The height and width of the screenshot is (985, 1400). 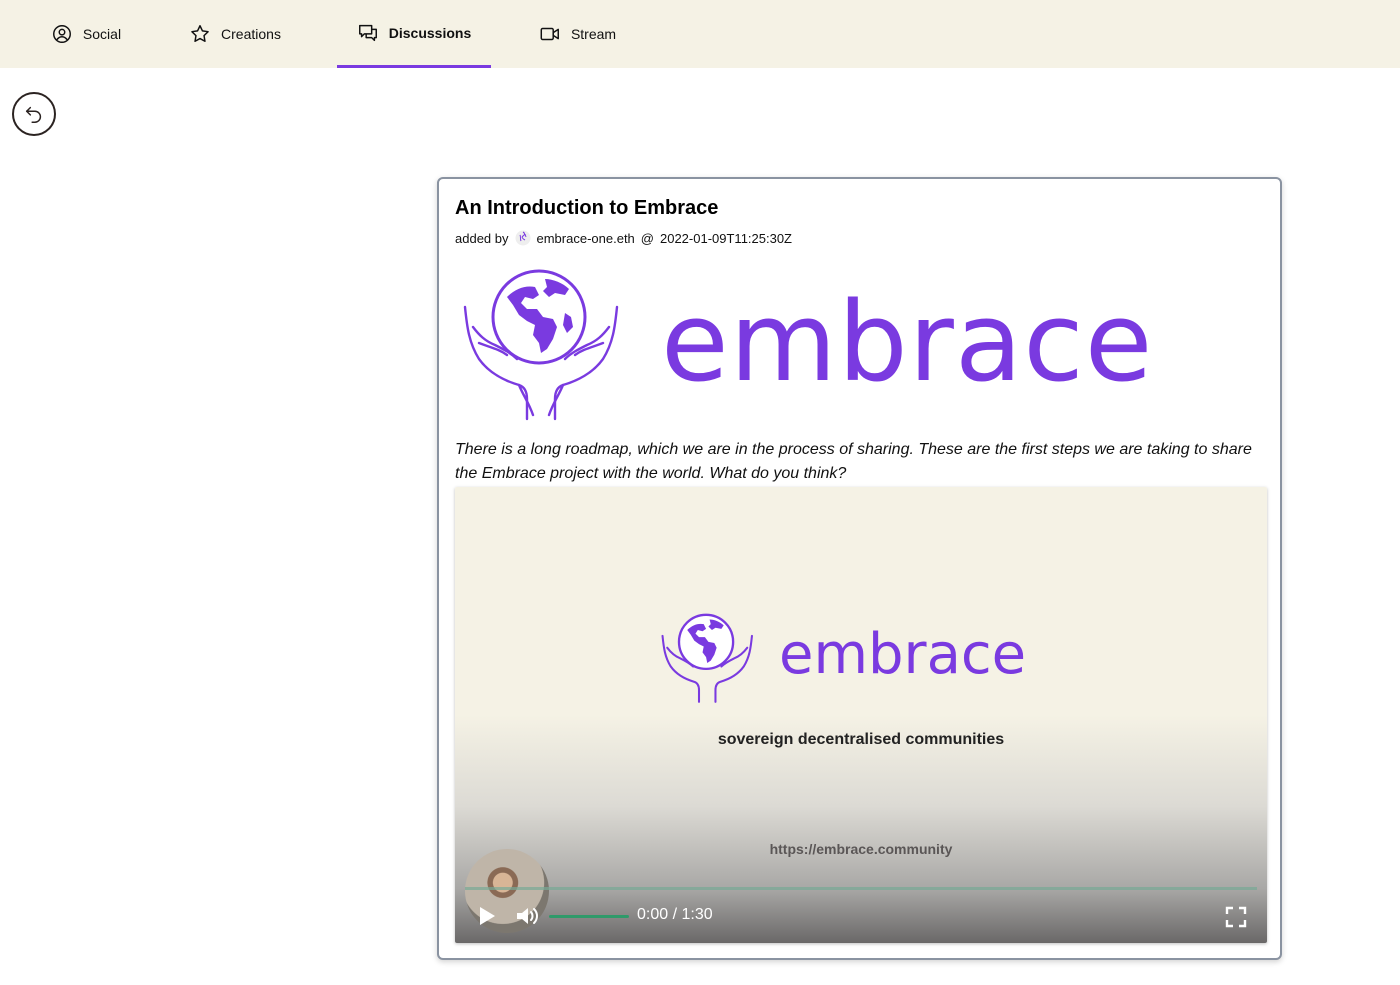 I want to click on play-icon, so click(x=487, y=916).